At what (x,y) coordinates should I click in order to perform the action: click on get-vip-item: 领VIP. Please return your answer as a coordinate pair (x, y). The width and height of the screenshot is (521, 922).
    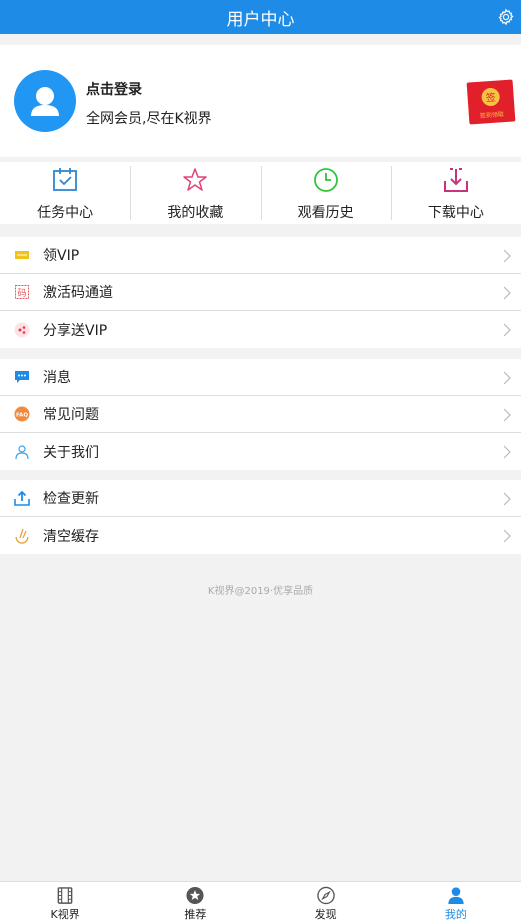
    Looking at the image, I should click on (260, 255).